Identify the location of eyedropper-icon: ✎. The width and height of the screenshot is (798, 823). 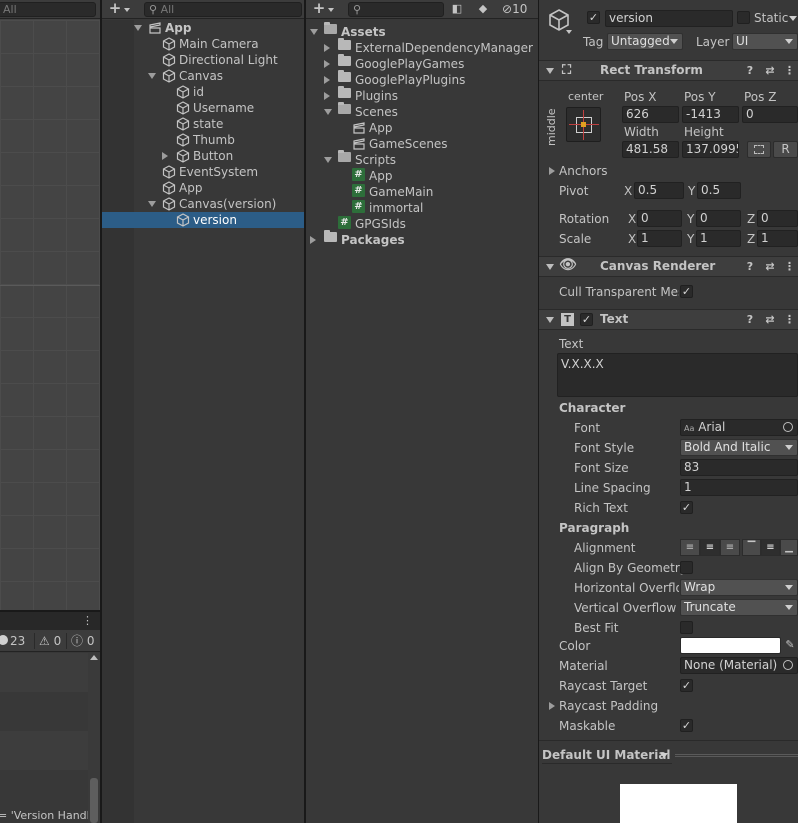
(790, 645).